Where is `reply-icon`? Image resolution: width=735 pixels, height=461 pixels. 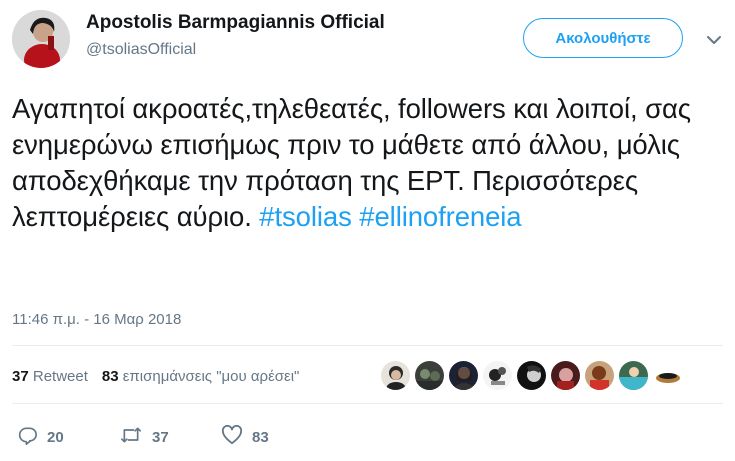
reply-icon is located at coordinates (28, 437).